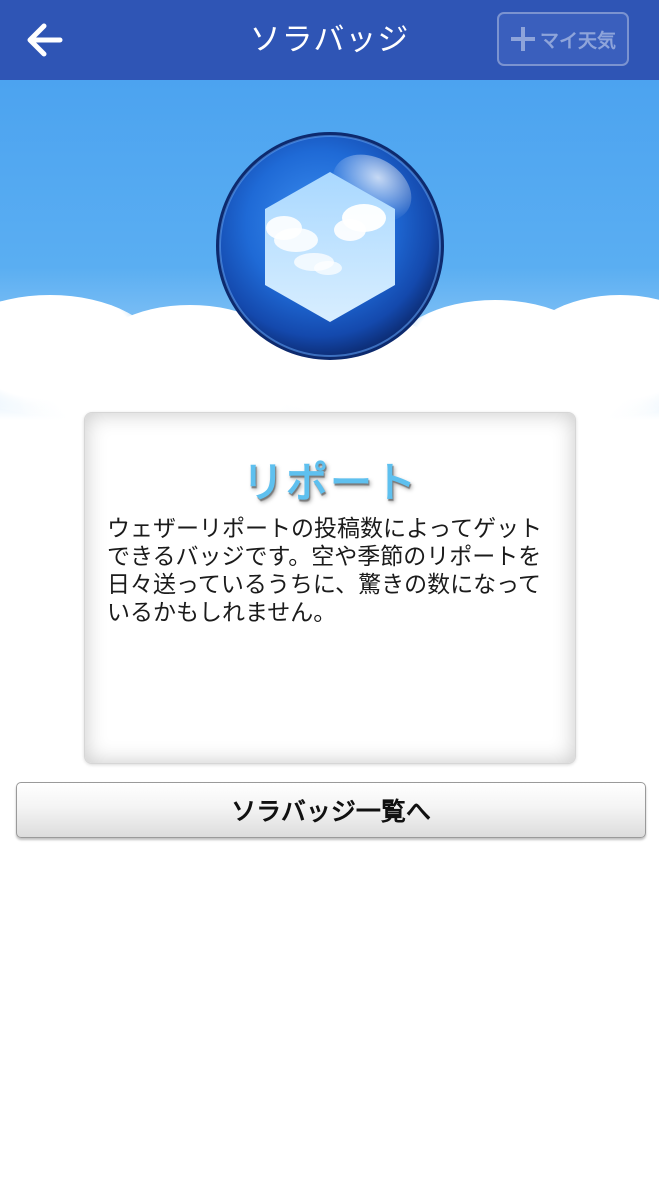  What do you see at coordinates (329, 40) in the screenshot?
I see `top-navigation-bar: ソラバッジ マイ天気` at bounding box center [329, 40].